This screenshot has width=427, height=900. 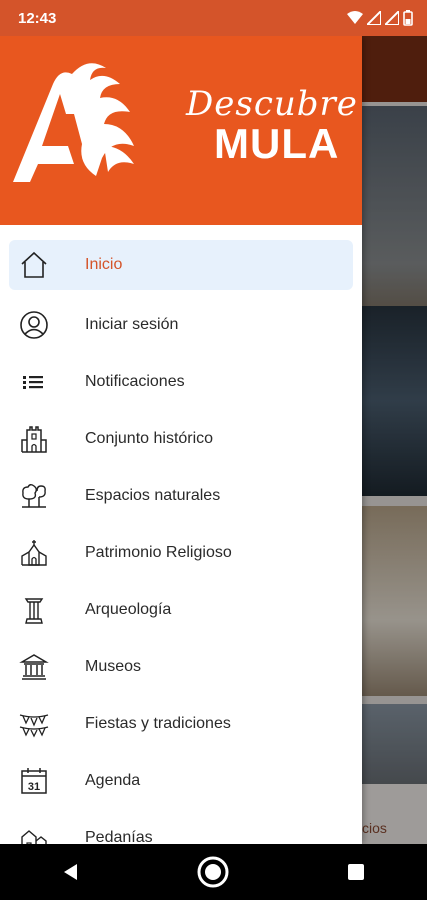 What do you see at coordinates (181, 265) in the screenshot?
I see `menu-item-inicio: Inicio` at bounding box center [181, 265].